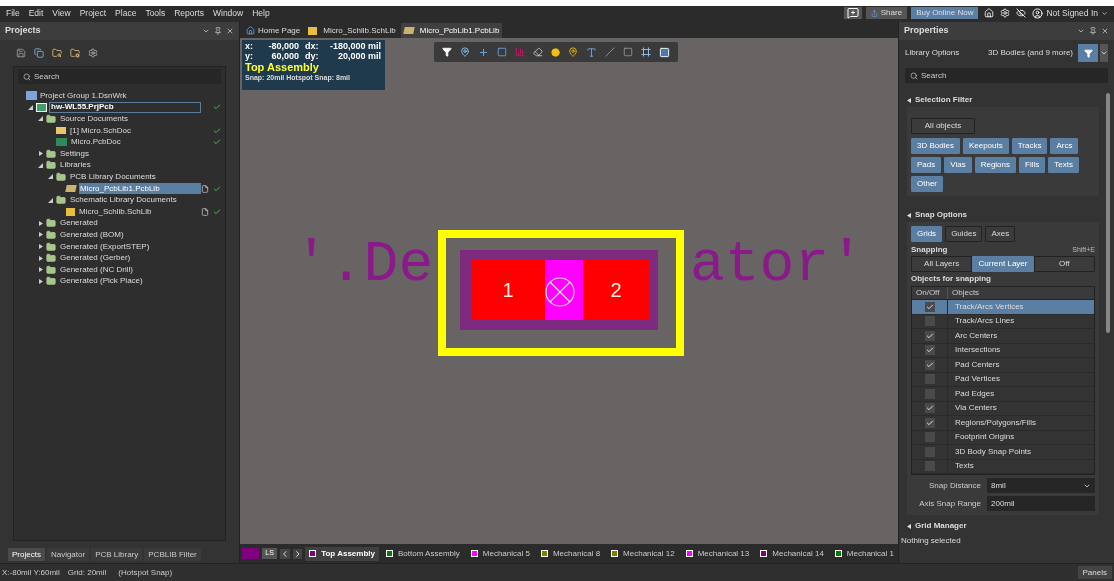  What do you see at coordinates (591, 52) in the screenshot?
I see `text-icon` at bounding box center [591, 52].